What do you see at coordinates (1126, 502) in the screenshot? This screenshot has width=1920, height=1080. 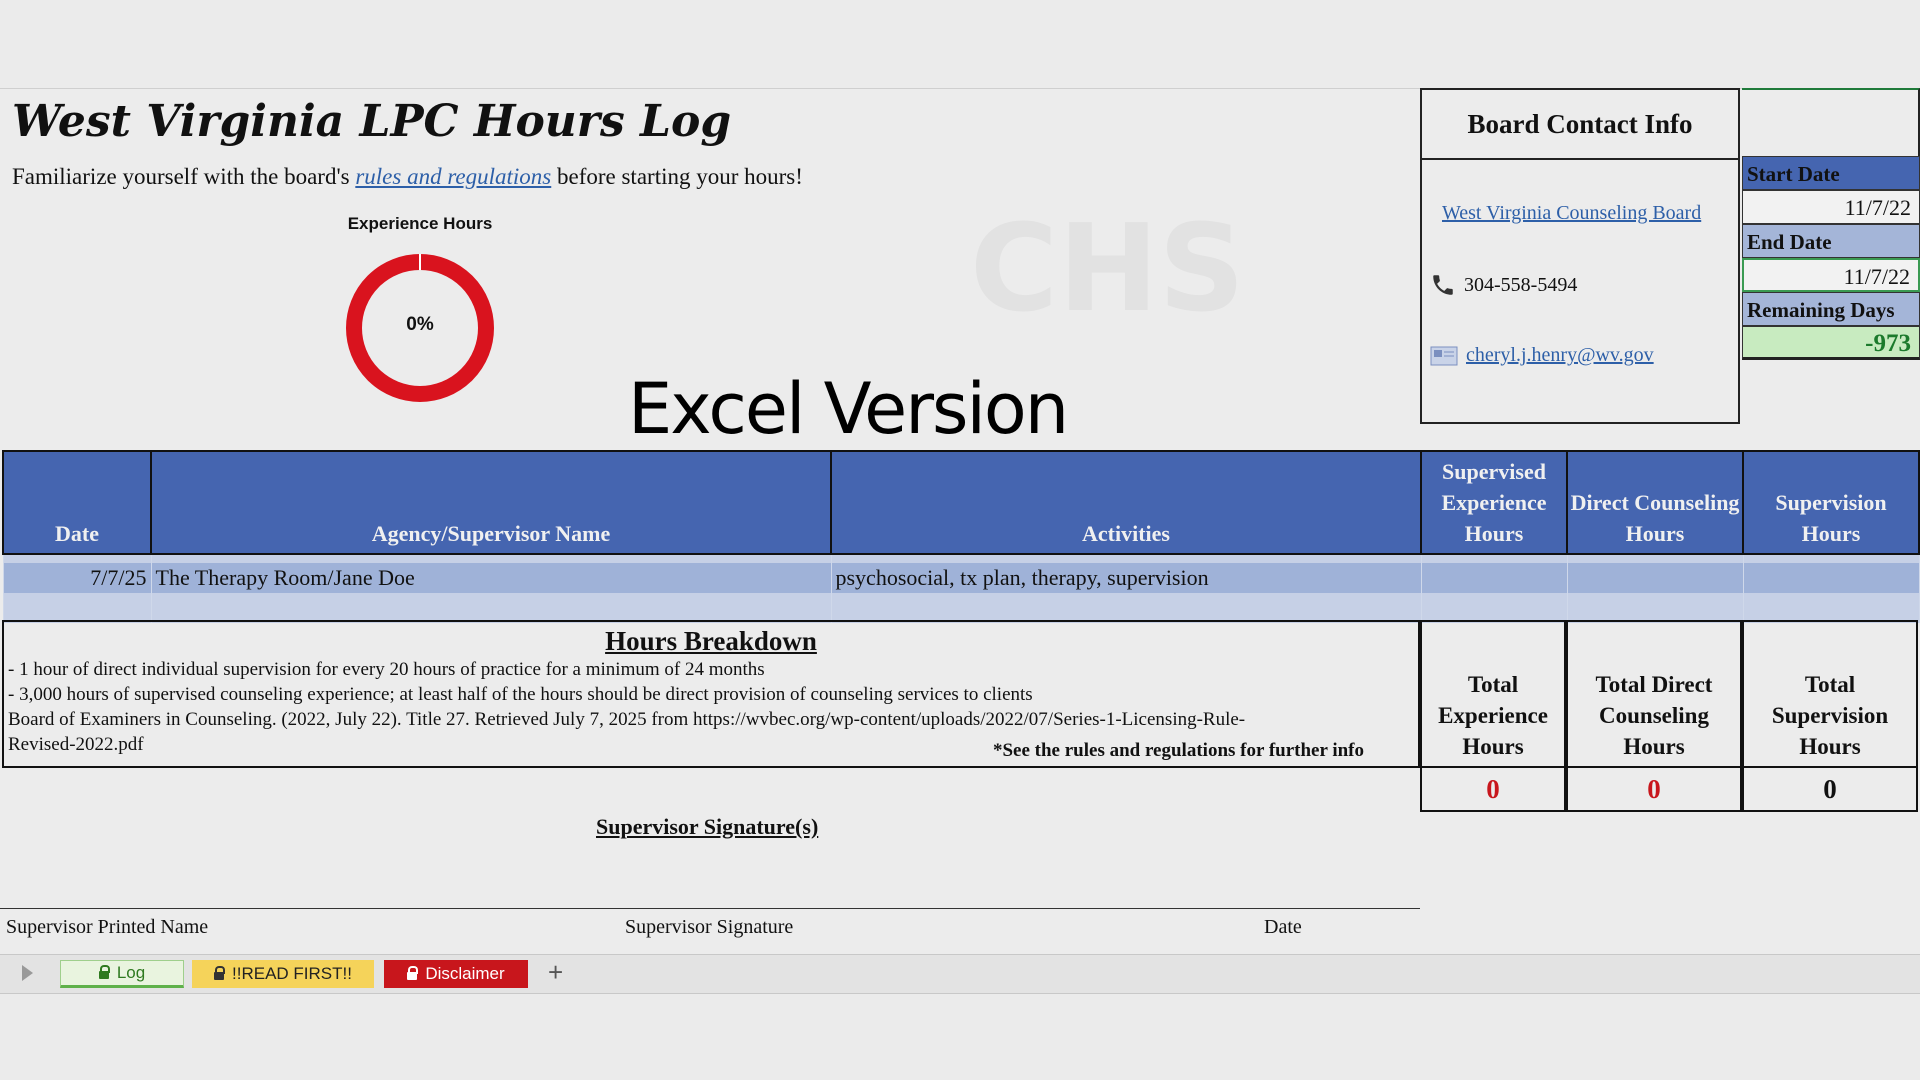 I see `col-header-activities: Activities` at bounding box center [1126, 502].